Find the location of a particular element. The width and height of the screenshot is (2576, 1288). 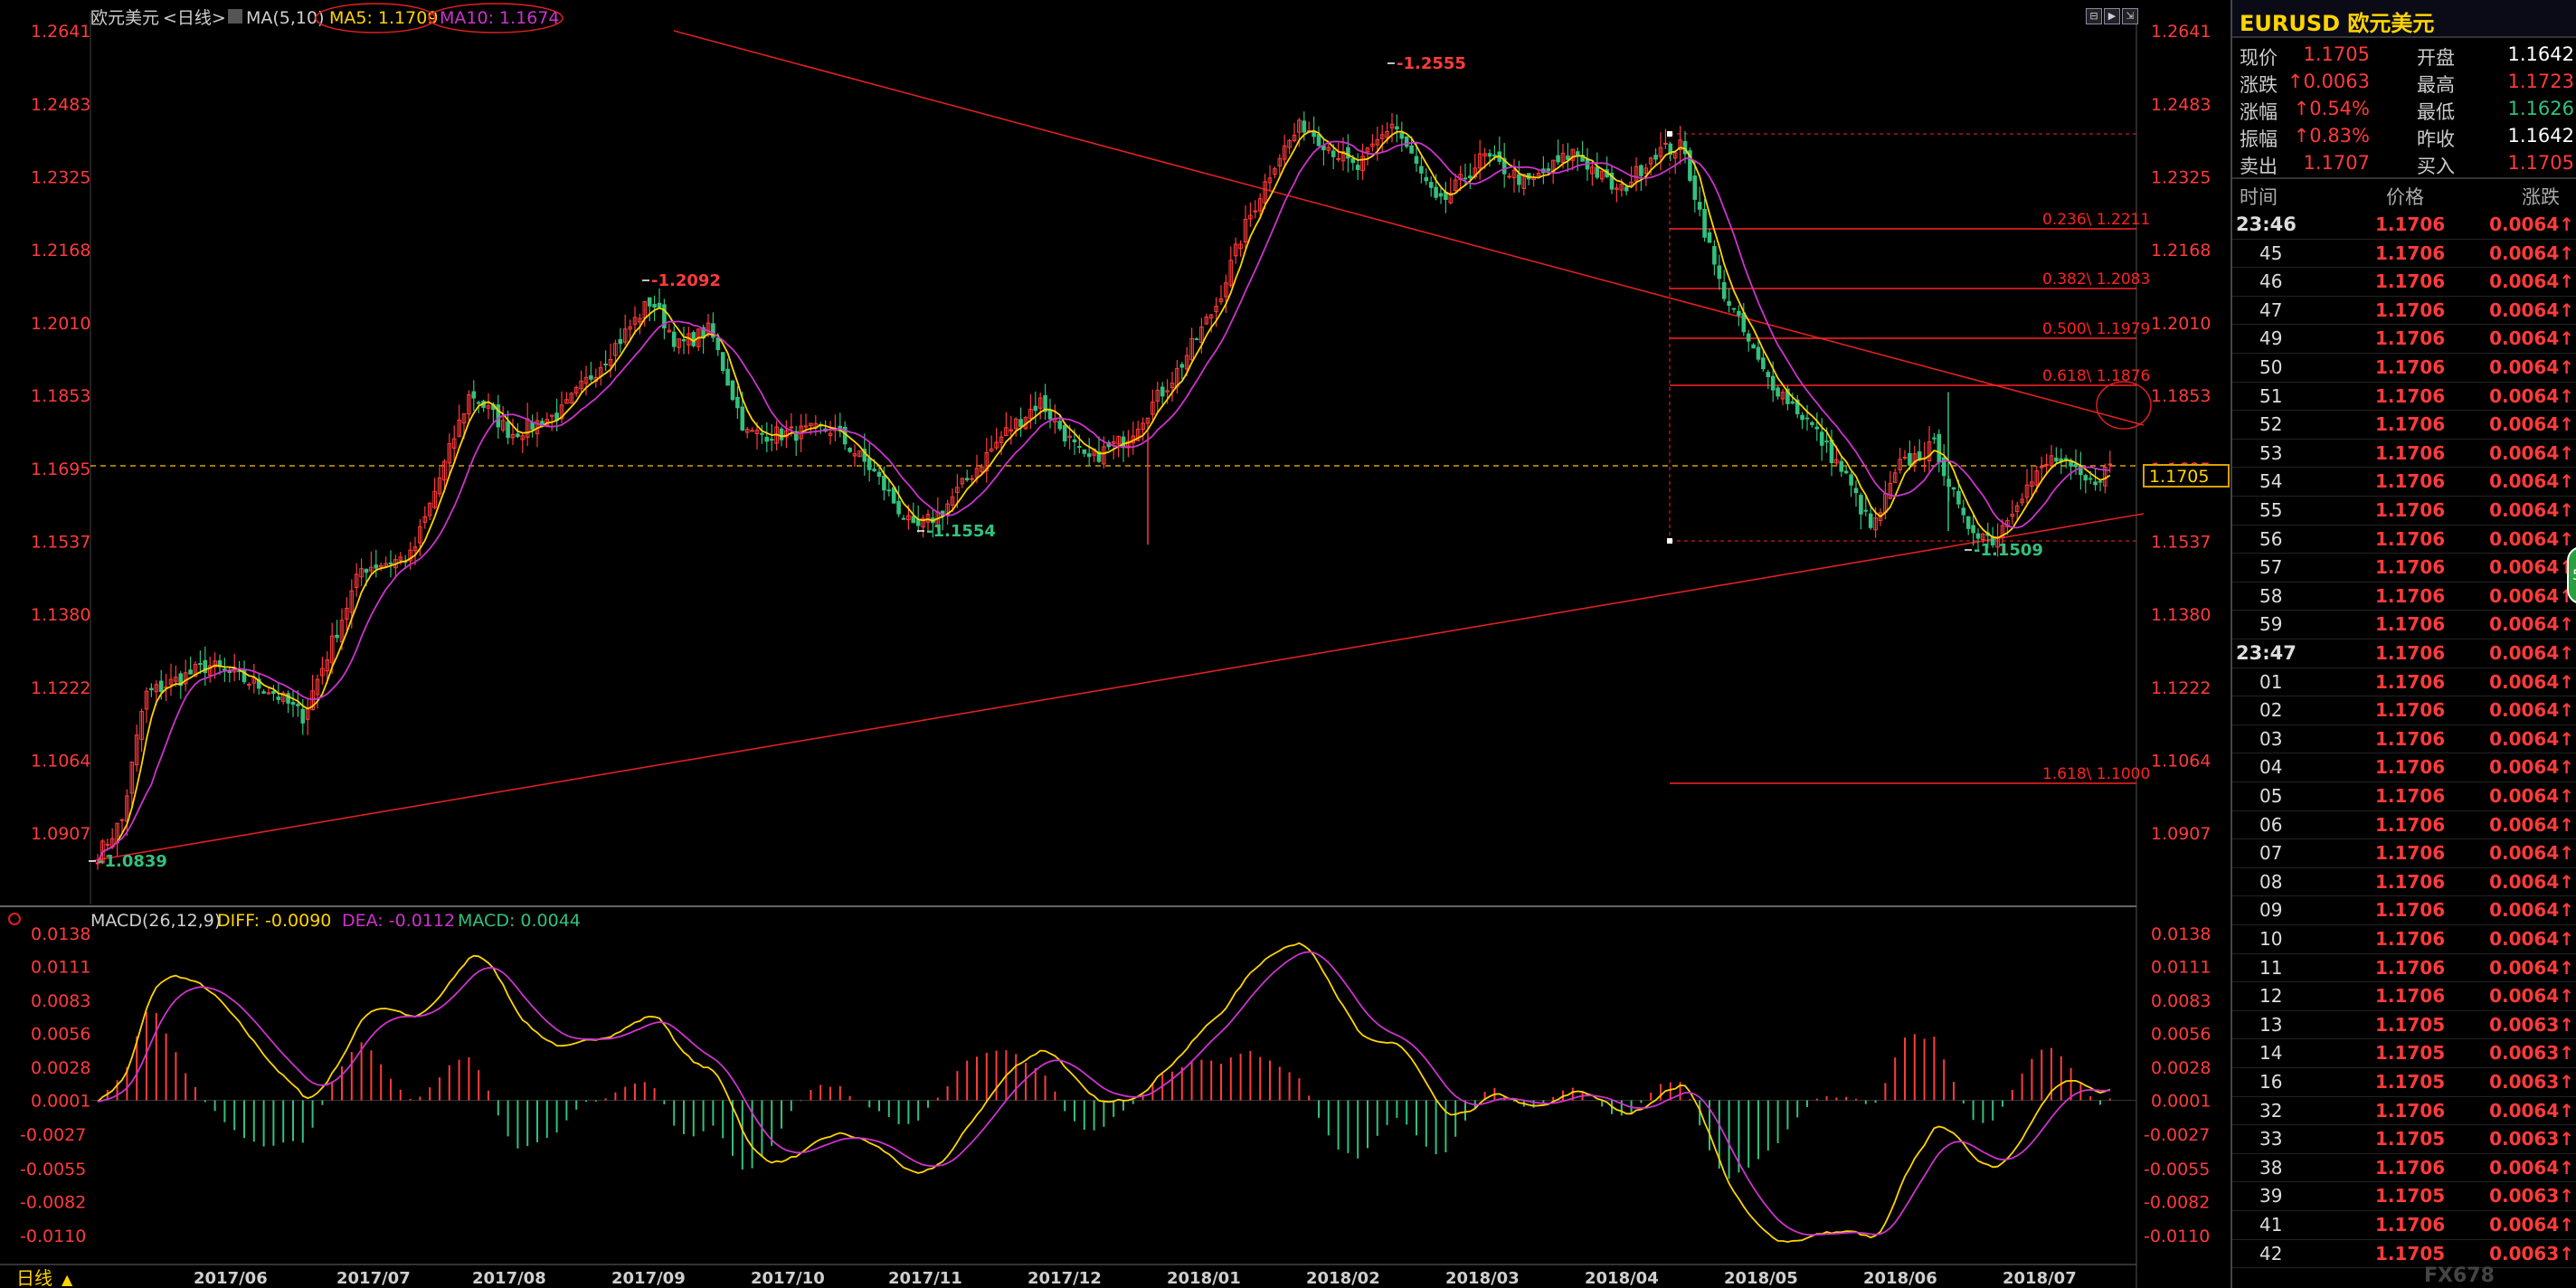

tick-time: 45 is located at coordinates (2271, 253).